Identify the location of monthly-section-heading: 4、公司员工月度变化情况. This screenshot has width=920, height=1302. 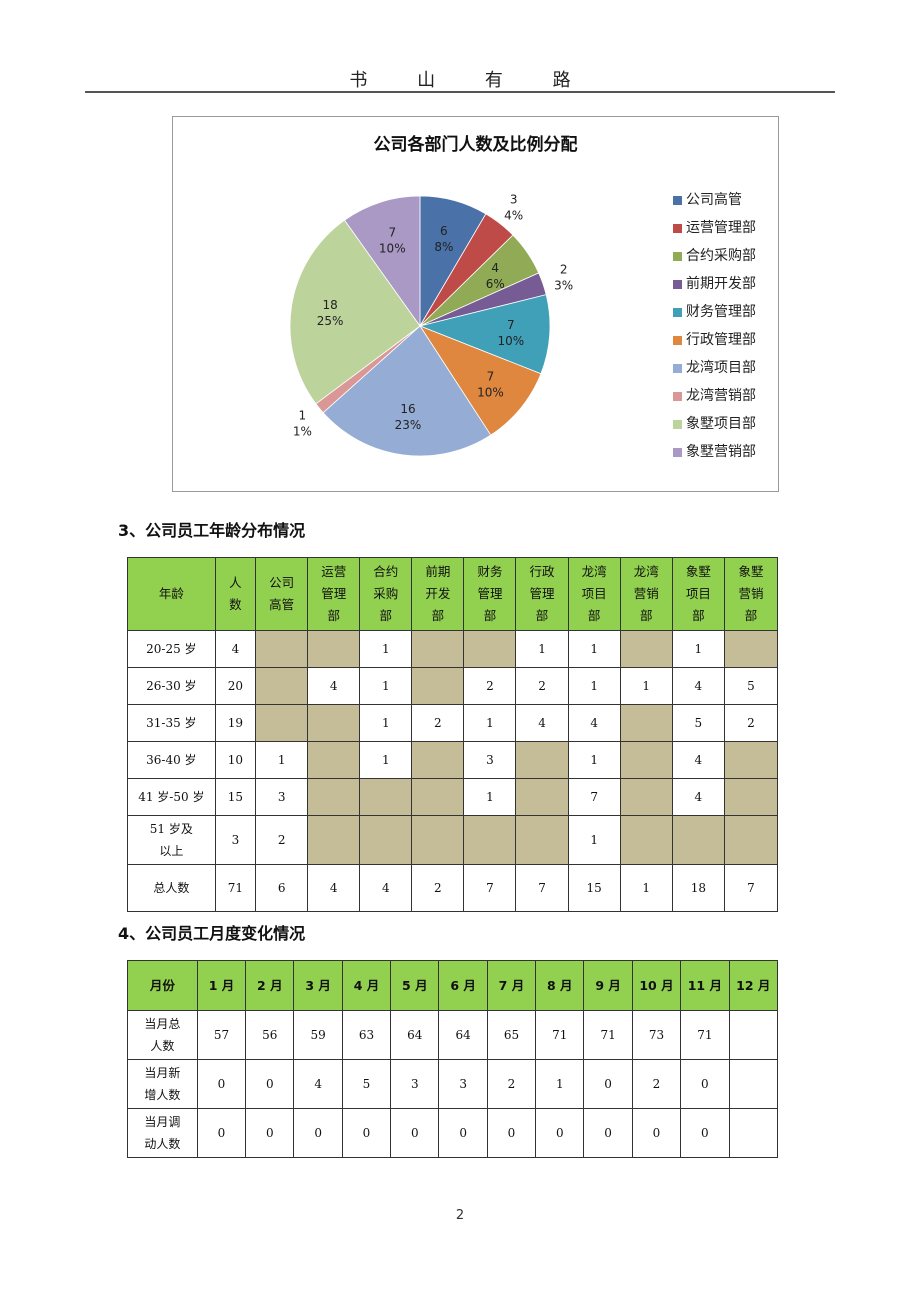
(212, 933).